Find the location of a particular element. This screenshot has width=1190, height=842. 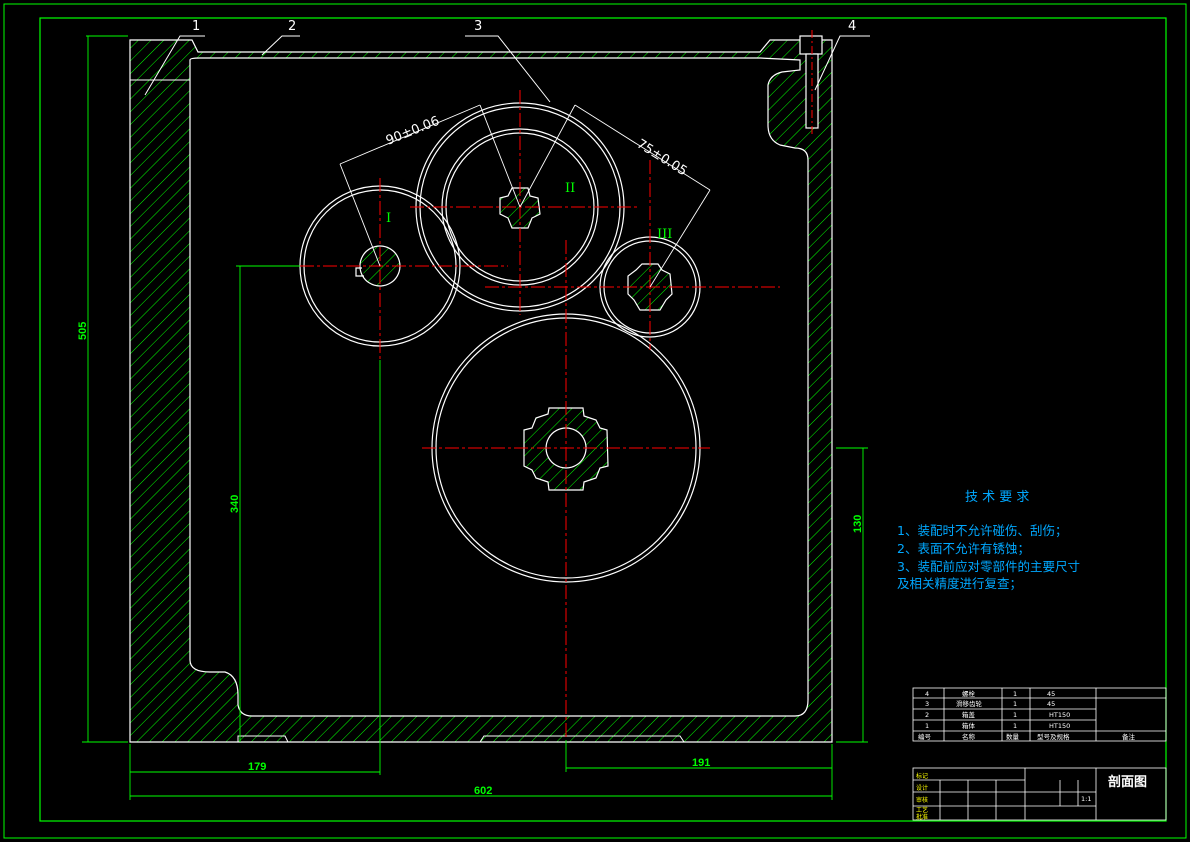

bom-row-1-qty: 1 is located at coordinates (1015, 694).